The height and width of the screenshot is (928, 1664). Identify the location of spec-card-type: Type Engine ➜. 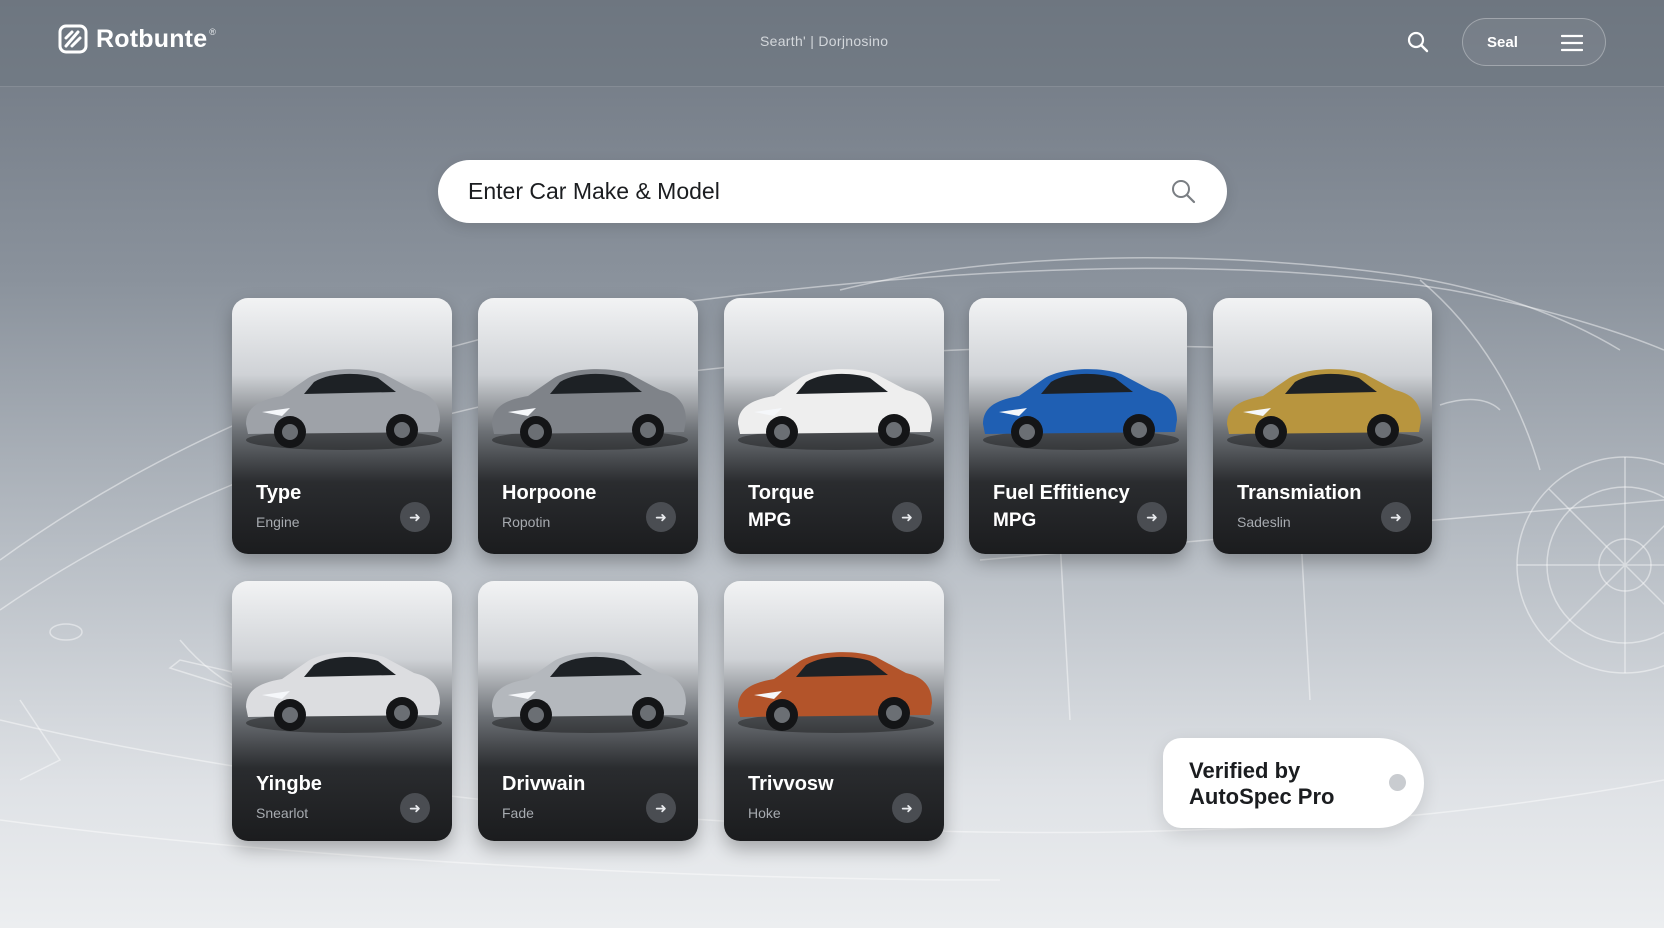
(342, 426).